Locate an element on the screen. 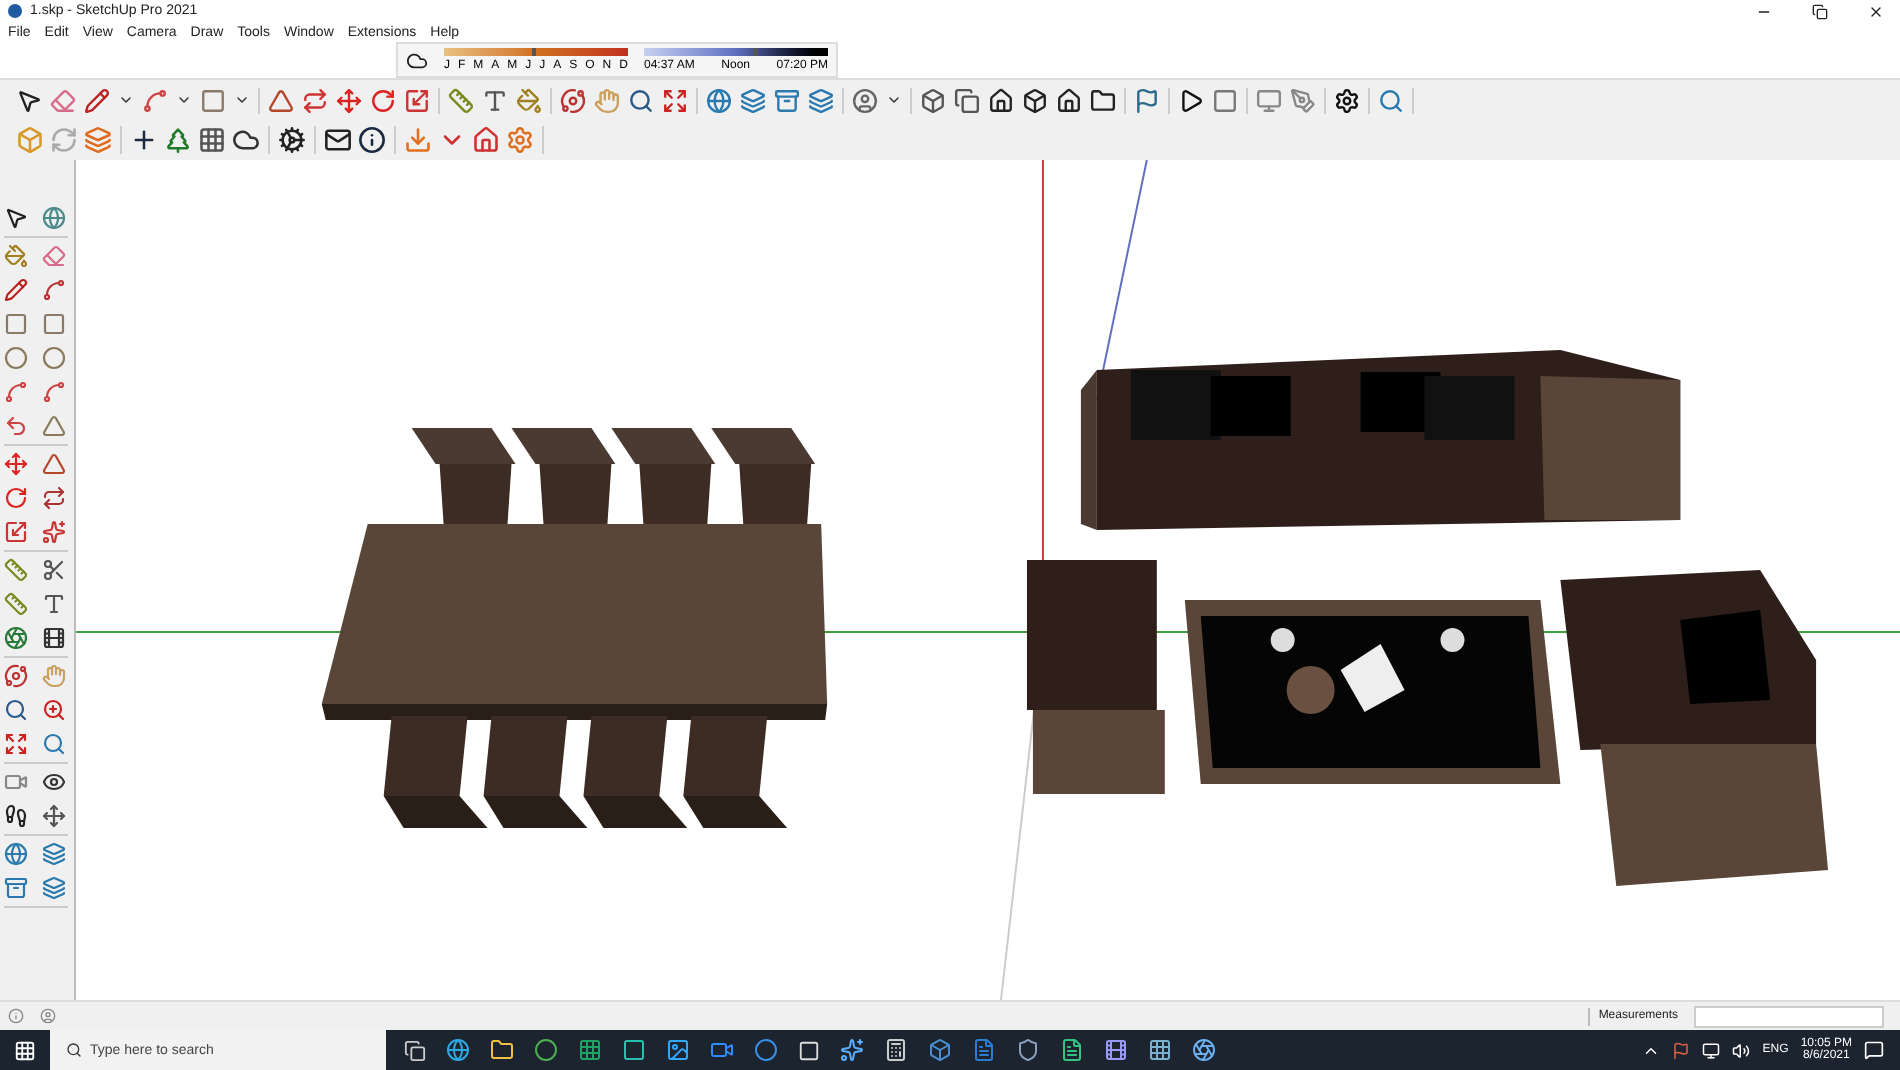 The image size is (1900, 1070). gears-icon is located at coordinates (292, 140).